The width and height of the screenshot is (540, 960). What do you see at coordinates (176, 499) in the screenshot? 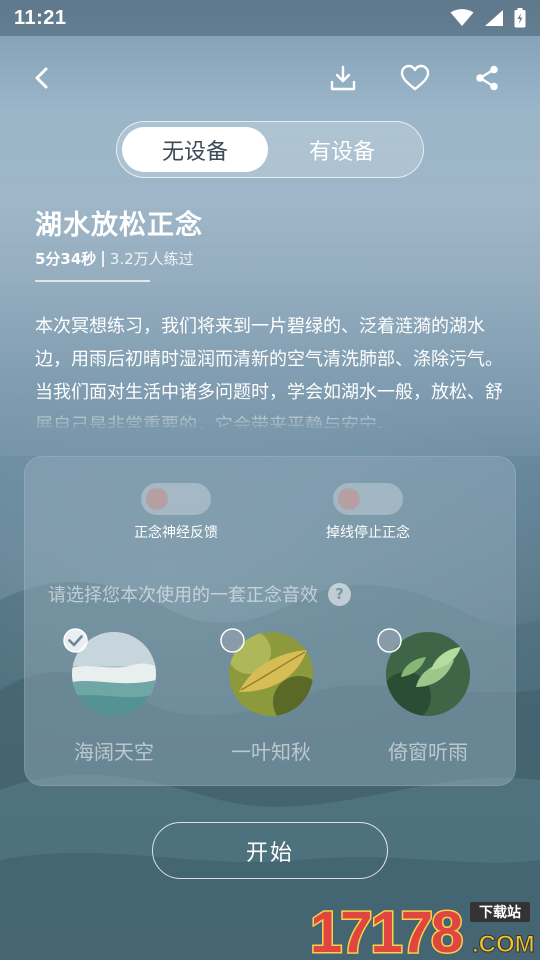
I see `neurofeedback-switch` at bounding box center [176, 499].